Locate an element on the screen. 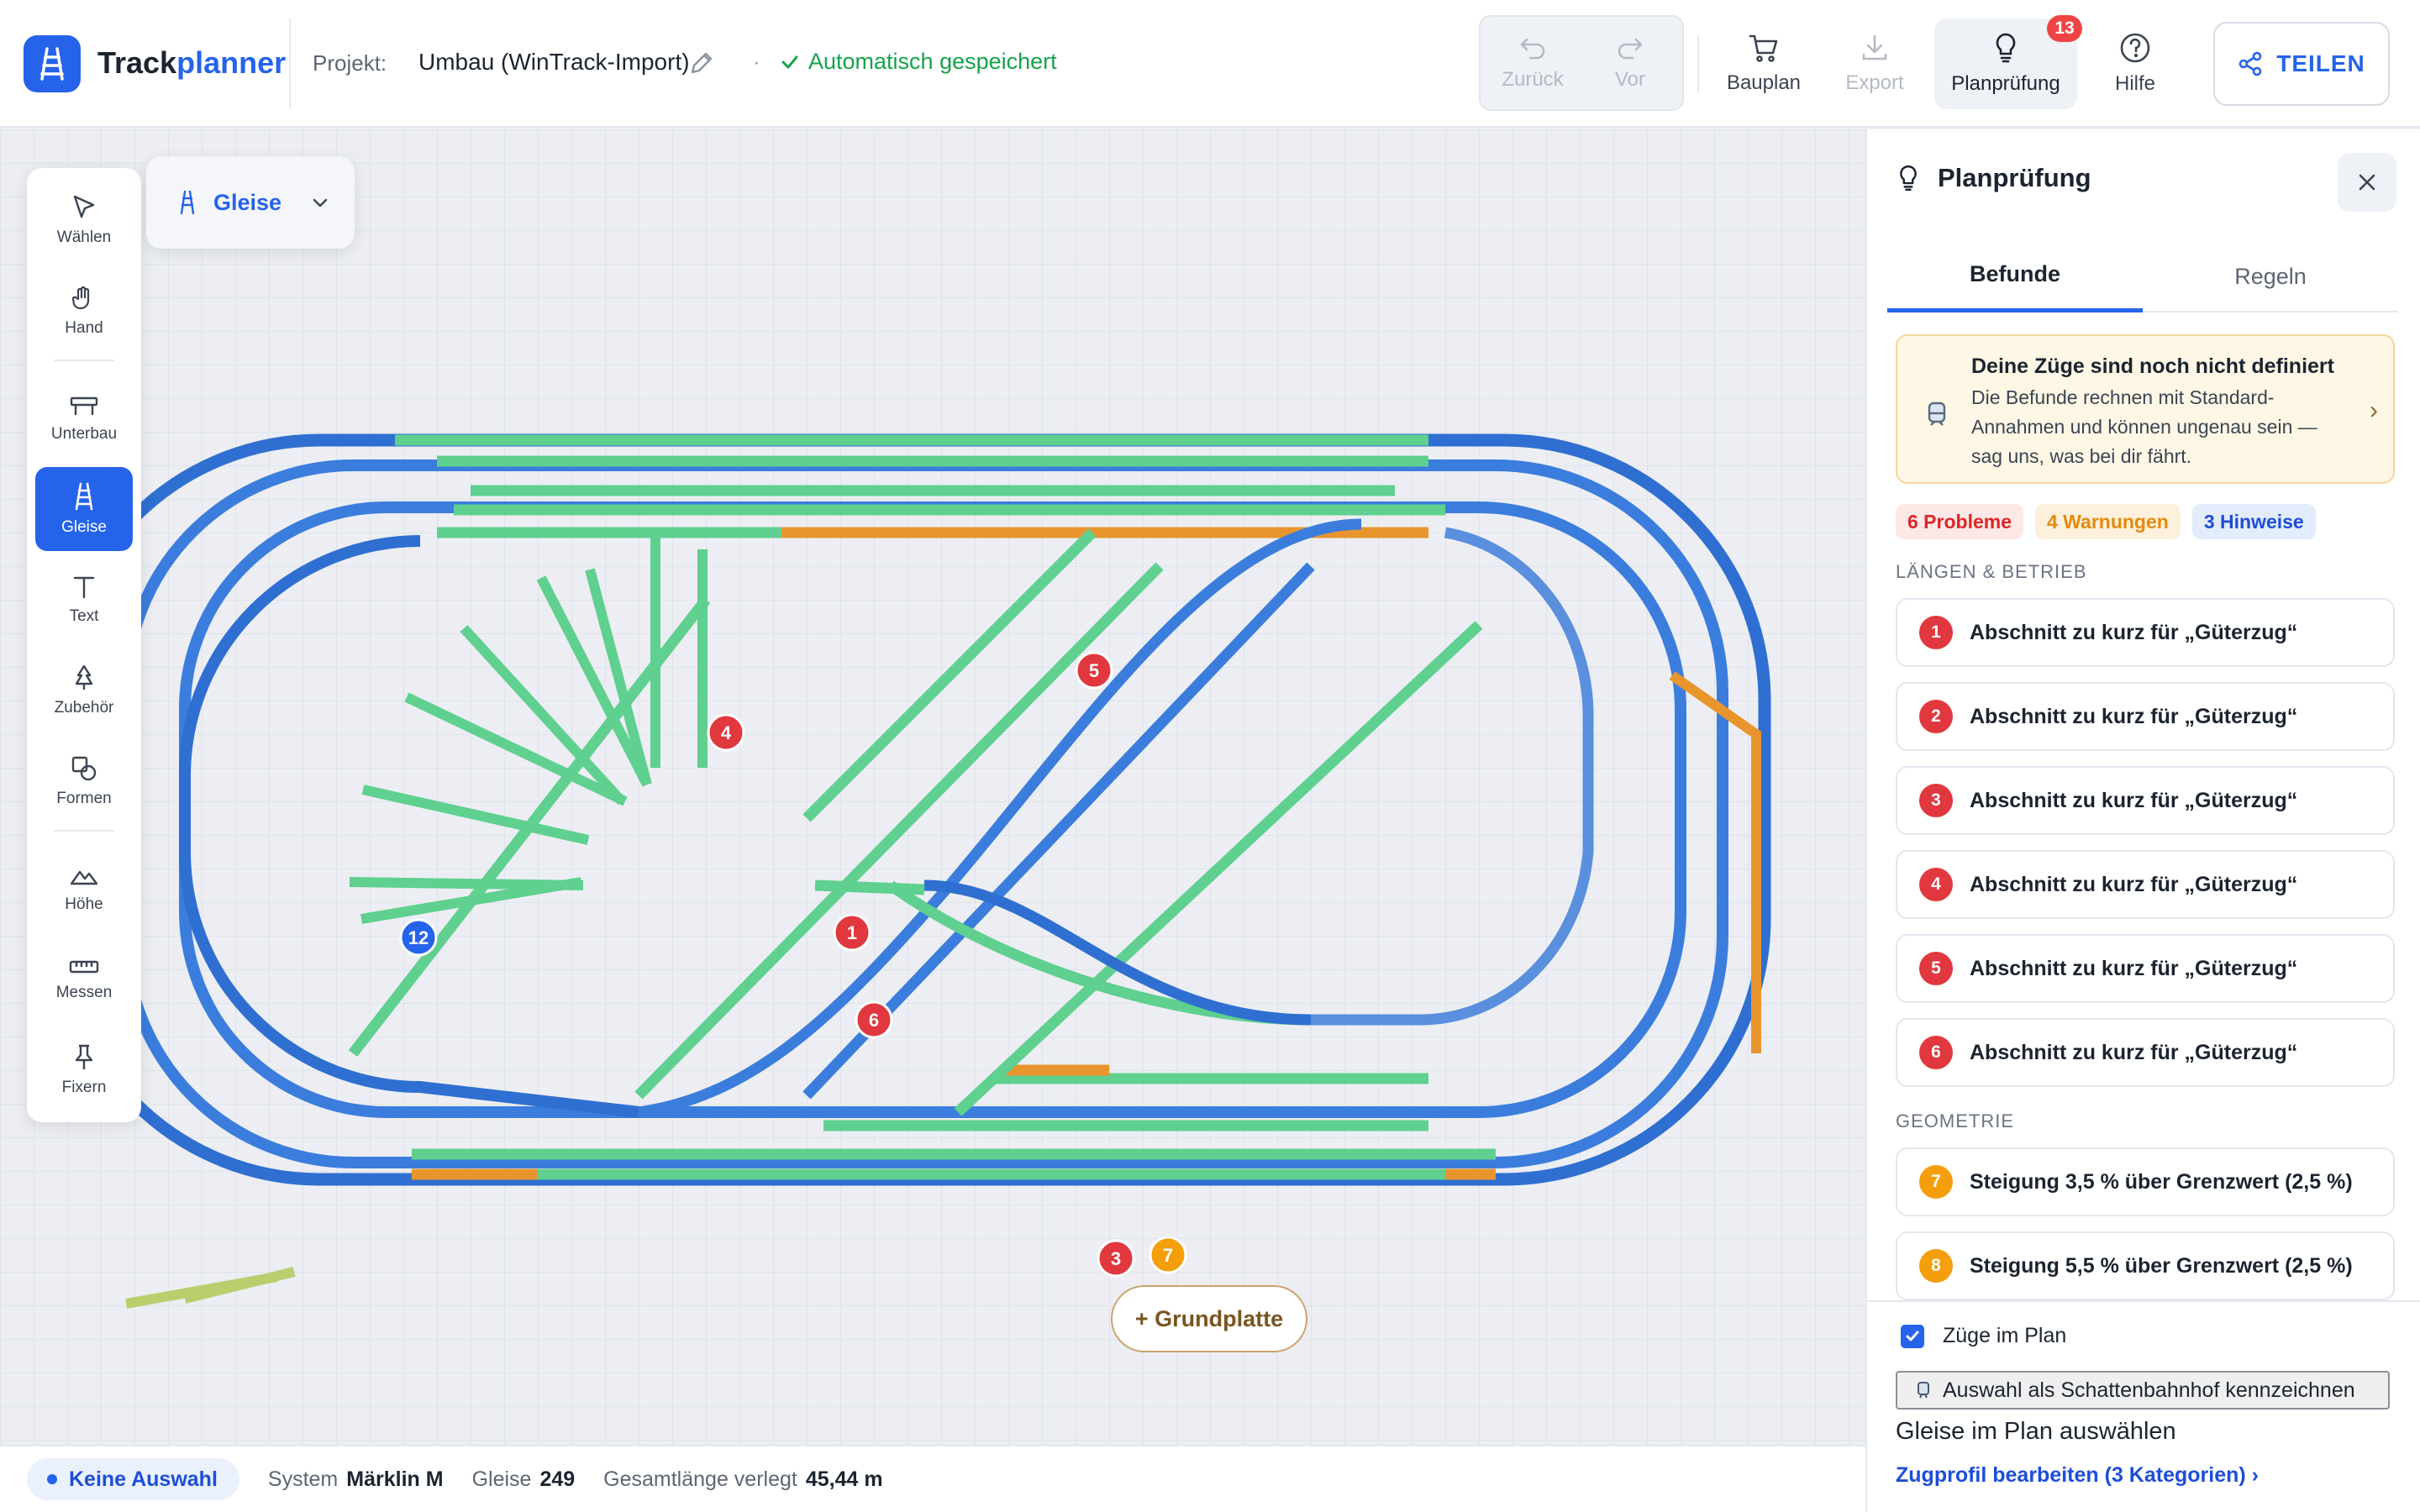  marker-4: 4 is located at coordinates (726, 732).